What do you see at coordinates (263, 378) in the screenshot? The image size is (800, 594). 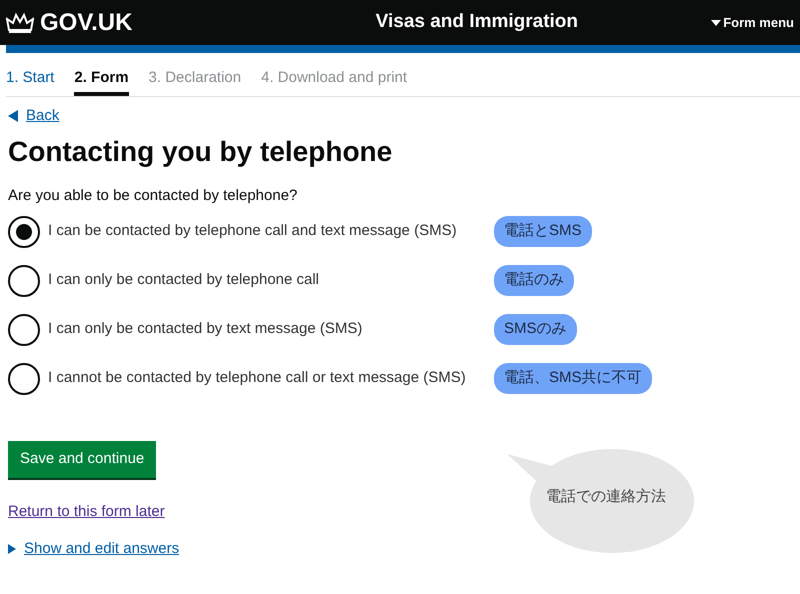 I see `radio-label: I cannot be contacted by telephone call or text message (SMS)` at bounding box center [263, 378].